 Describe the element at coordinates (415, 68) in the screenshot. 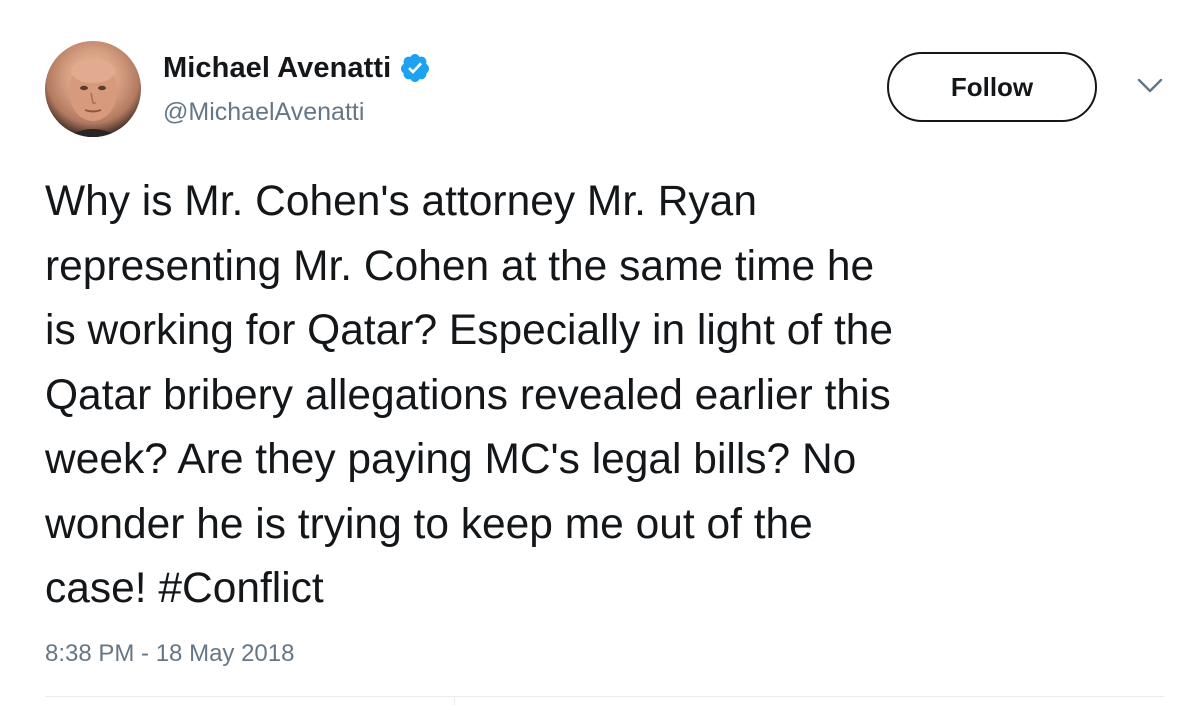

I see `verified-badge-icon` at that location.